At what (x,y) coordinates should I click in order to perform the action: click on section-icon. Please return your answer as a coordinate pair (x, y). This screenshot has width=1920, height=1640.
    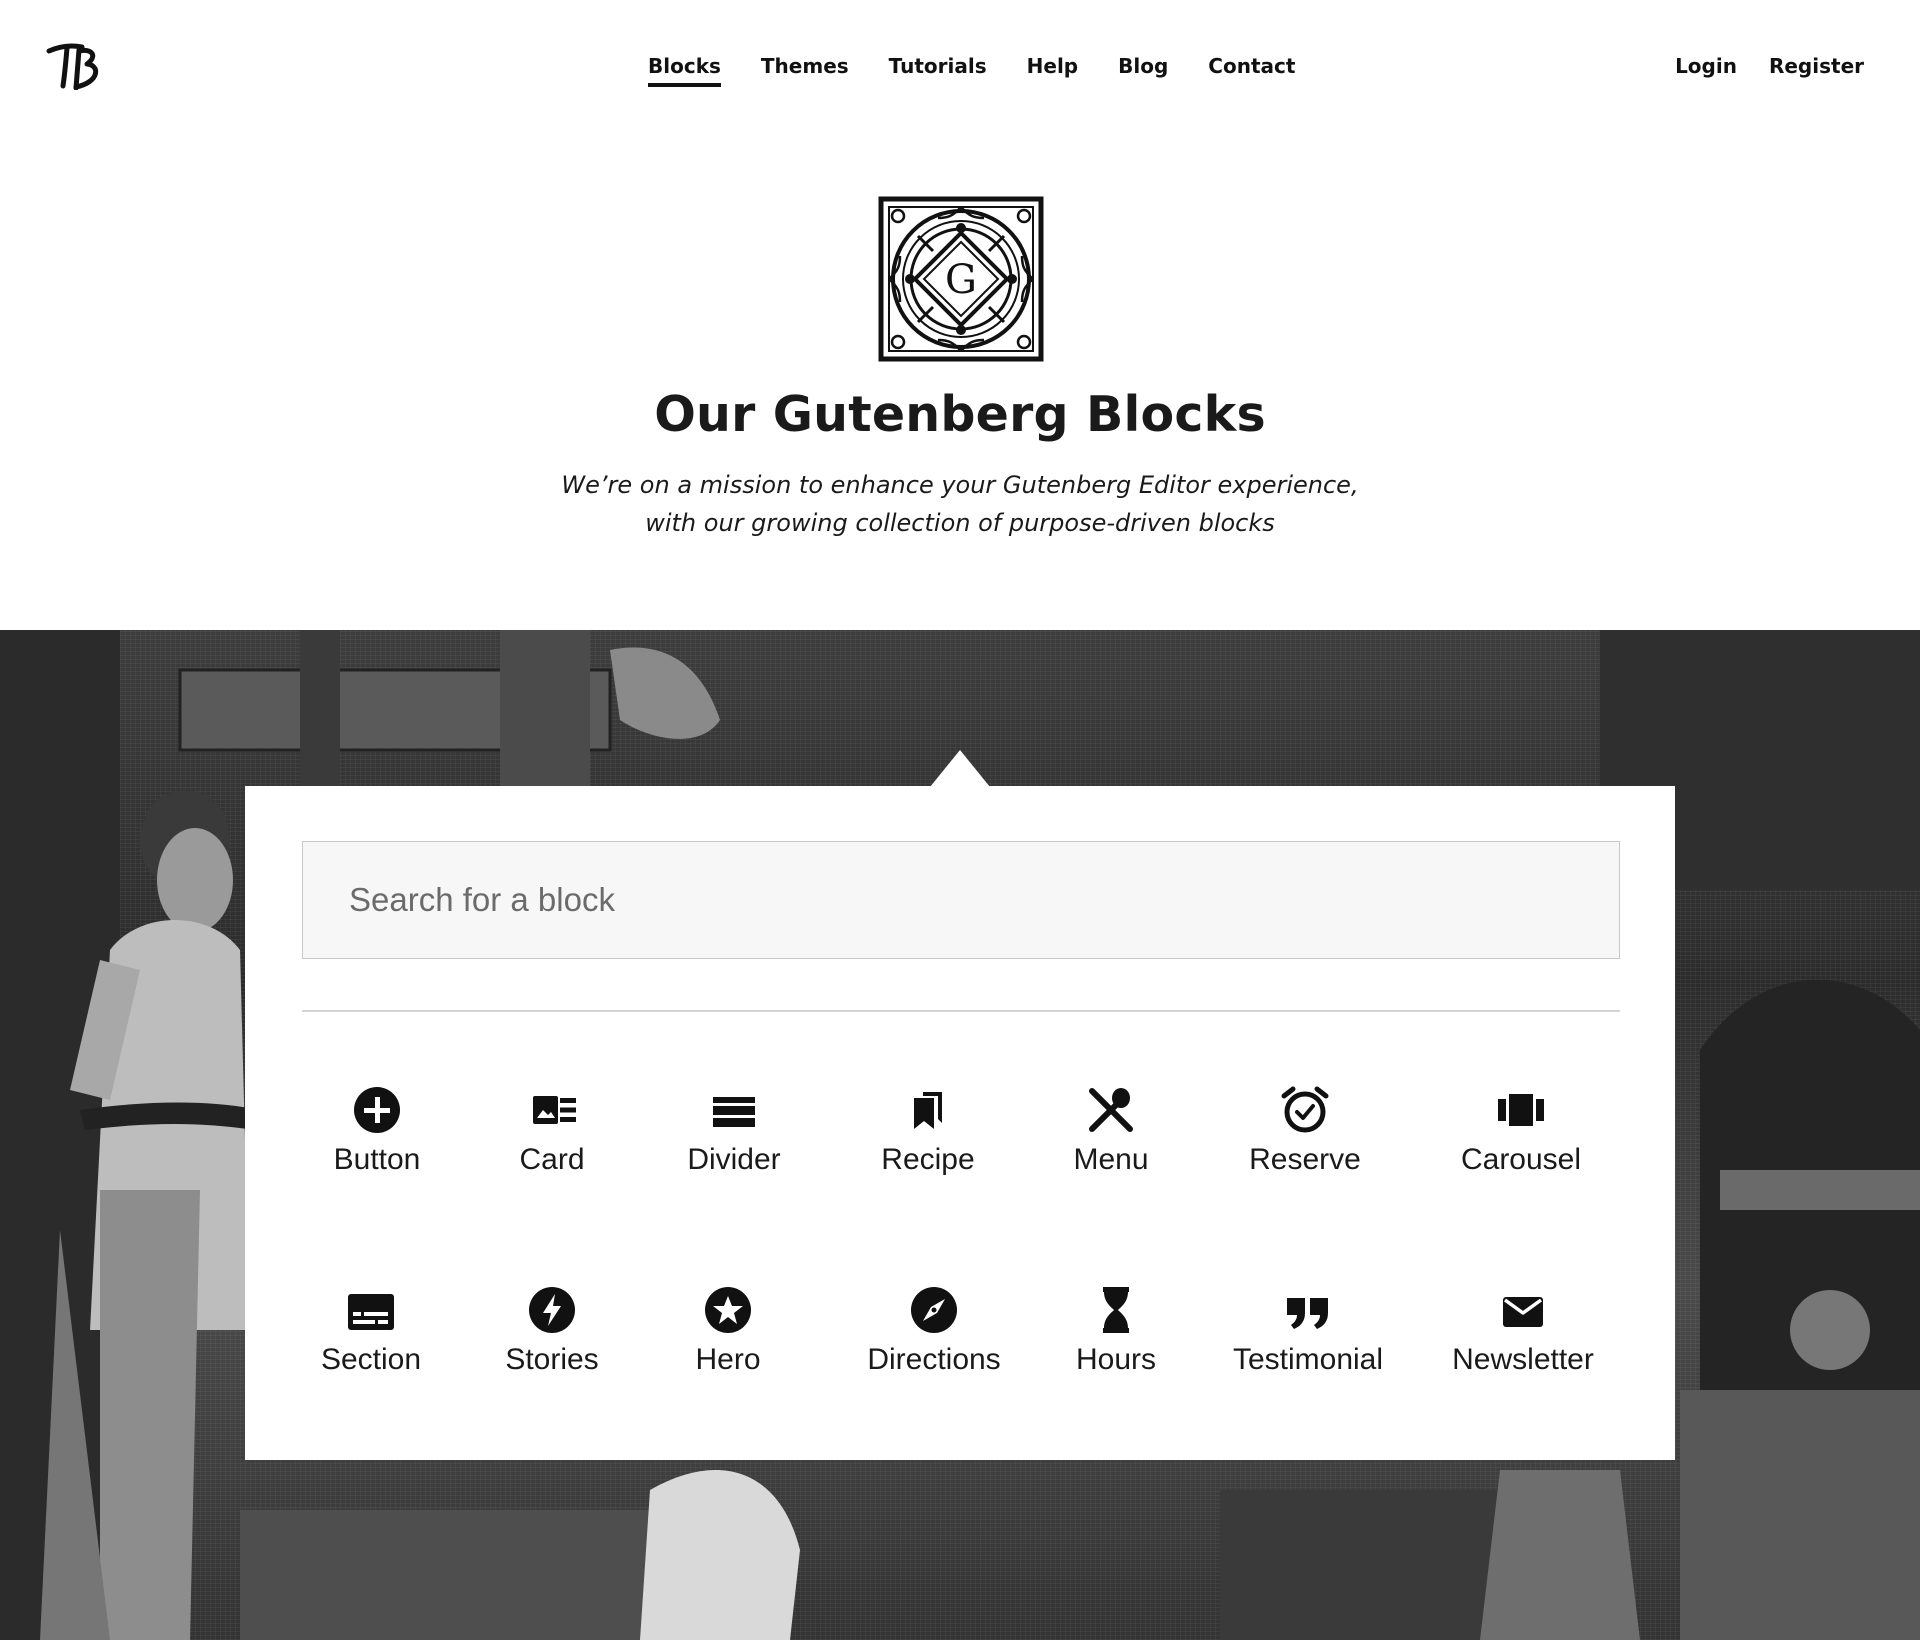
    Looking at the image, I should click on (371, 1310).